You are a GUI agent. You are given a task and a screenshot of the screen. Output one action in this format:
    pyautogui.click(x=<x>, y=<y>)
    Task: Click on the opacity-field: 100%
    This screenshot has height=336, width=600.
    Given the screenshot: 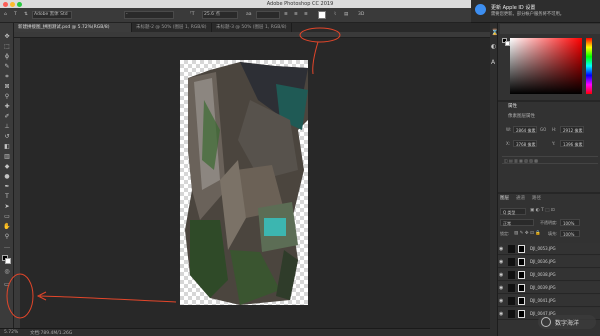 What is the action you would take?
    pyautogui.click(x=570, y=222)
    